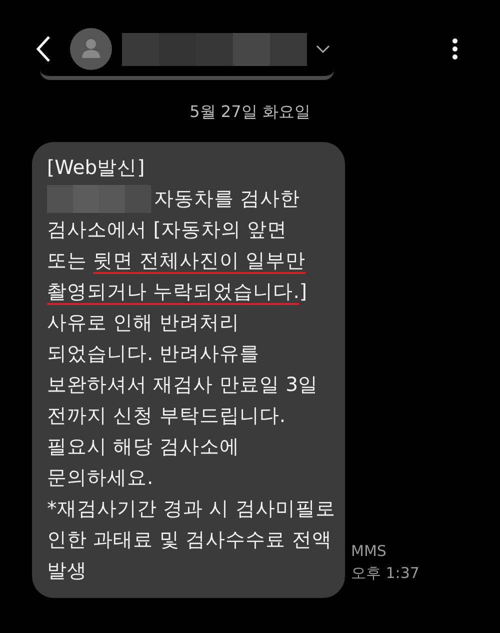 Image resolution: width=500 pixels, height=633 pixels. Describe the element at coordinates (199, 261) in the screenshot. I see `message-text: 뒷면 전체사진이 일부만` at that location.